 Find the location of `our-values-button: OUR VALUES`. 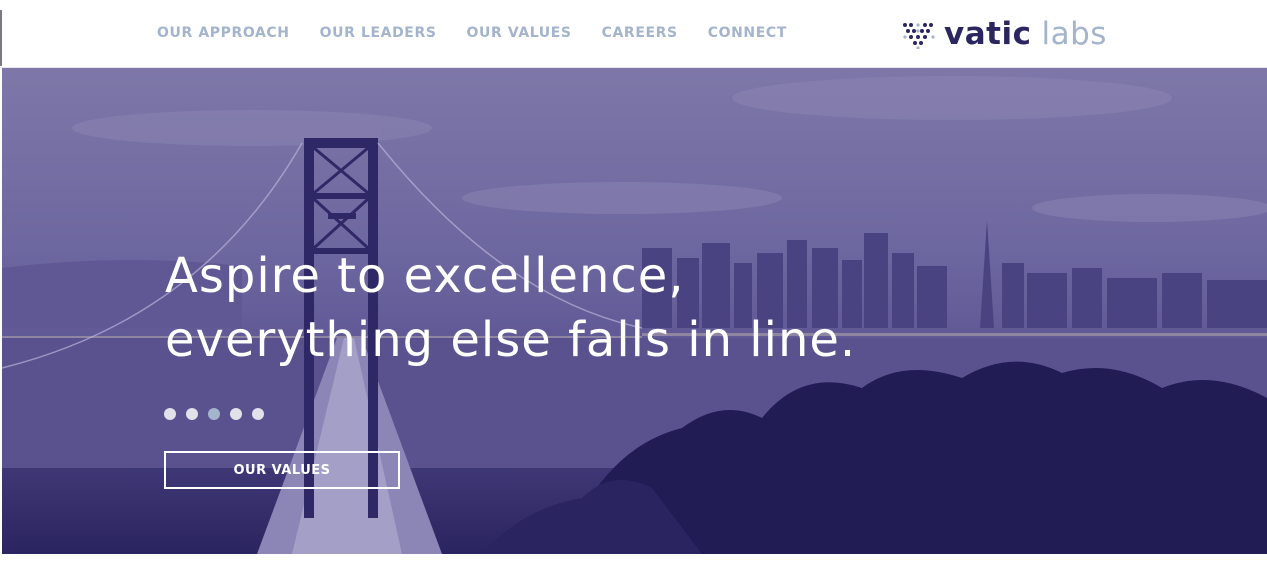

our-values-button: OUR VALUES is located at coordinates (282, 470).